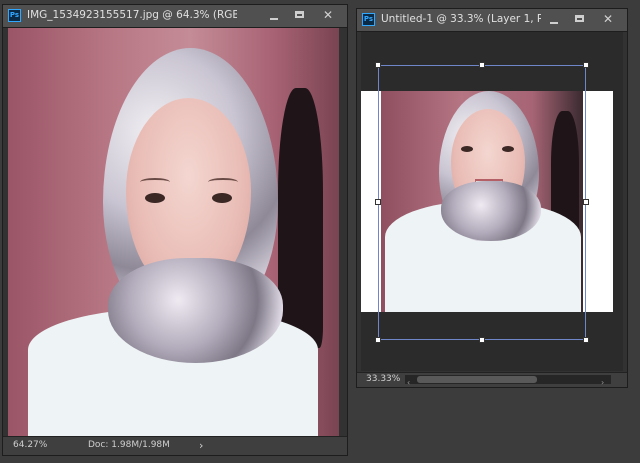 The height and width of the screenshot is (463, 640). I want to click on doc-size-info: Doc: 1.98M/1.98M, so click(129, 445).